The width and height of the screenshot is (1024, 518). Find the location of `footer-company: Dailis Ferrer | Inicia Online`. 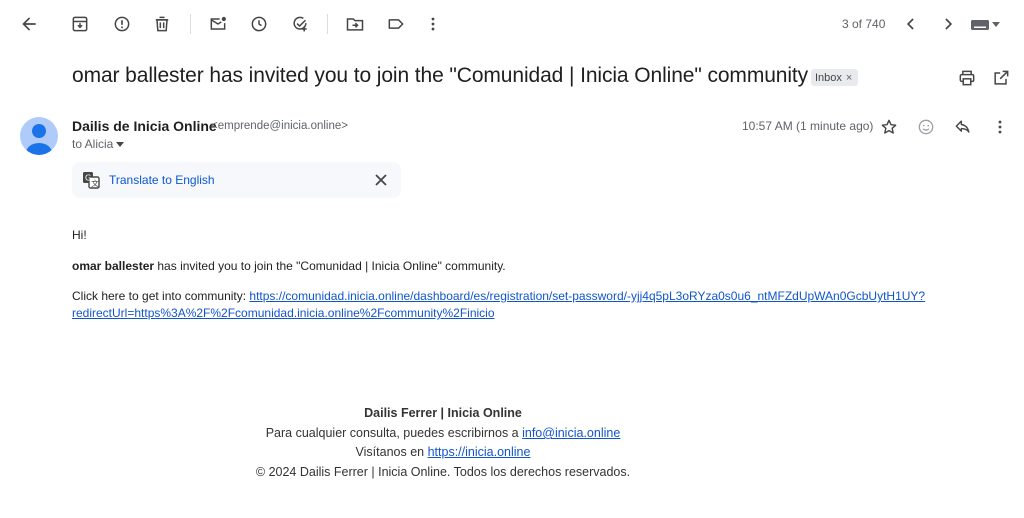

footer-company: Dailis Ferrer | Inicia Online is located at coordinates (443, 413).